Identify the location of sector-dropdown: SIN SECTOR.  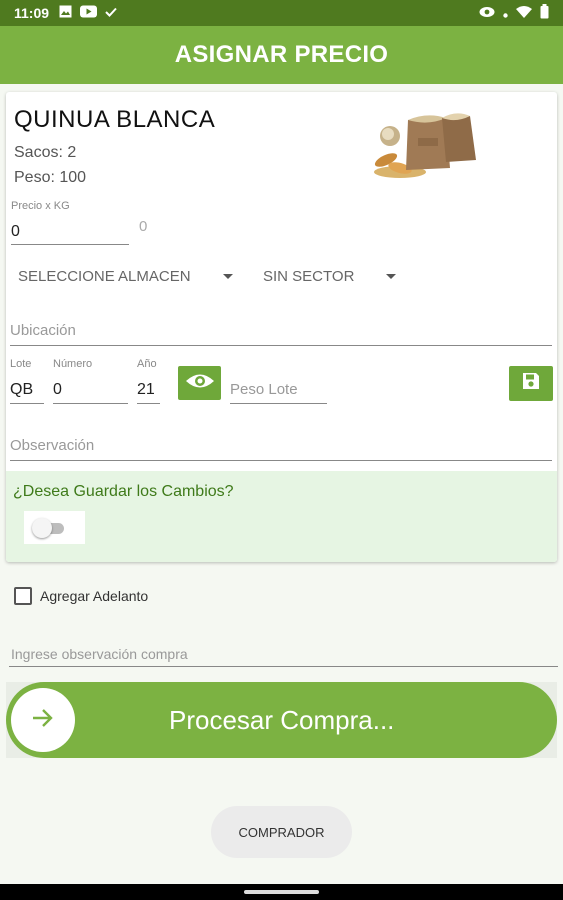
(330, 276).